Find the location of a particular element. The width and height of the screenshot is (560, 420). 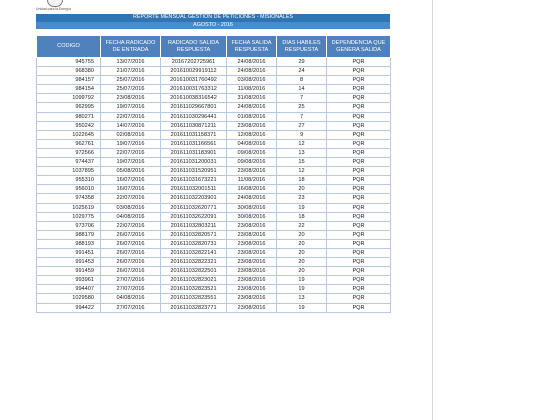

table-cell: 1029775 is located at coordinates (68, 216).